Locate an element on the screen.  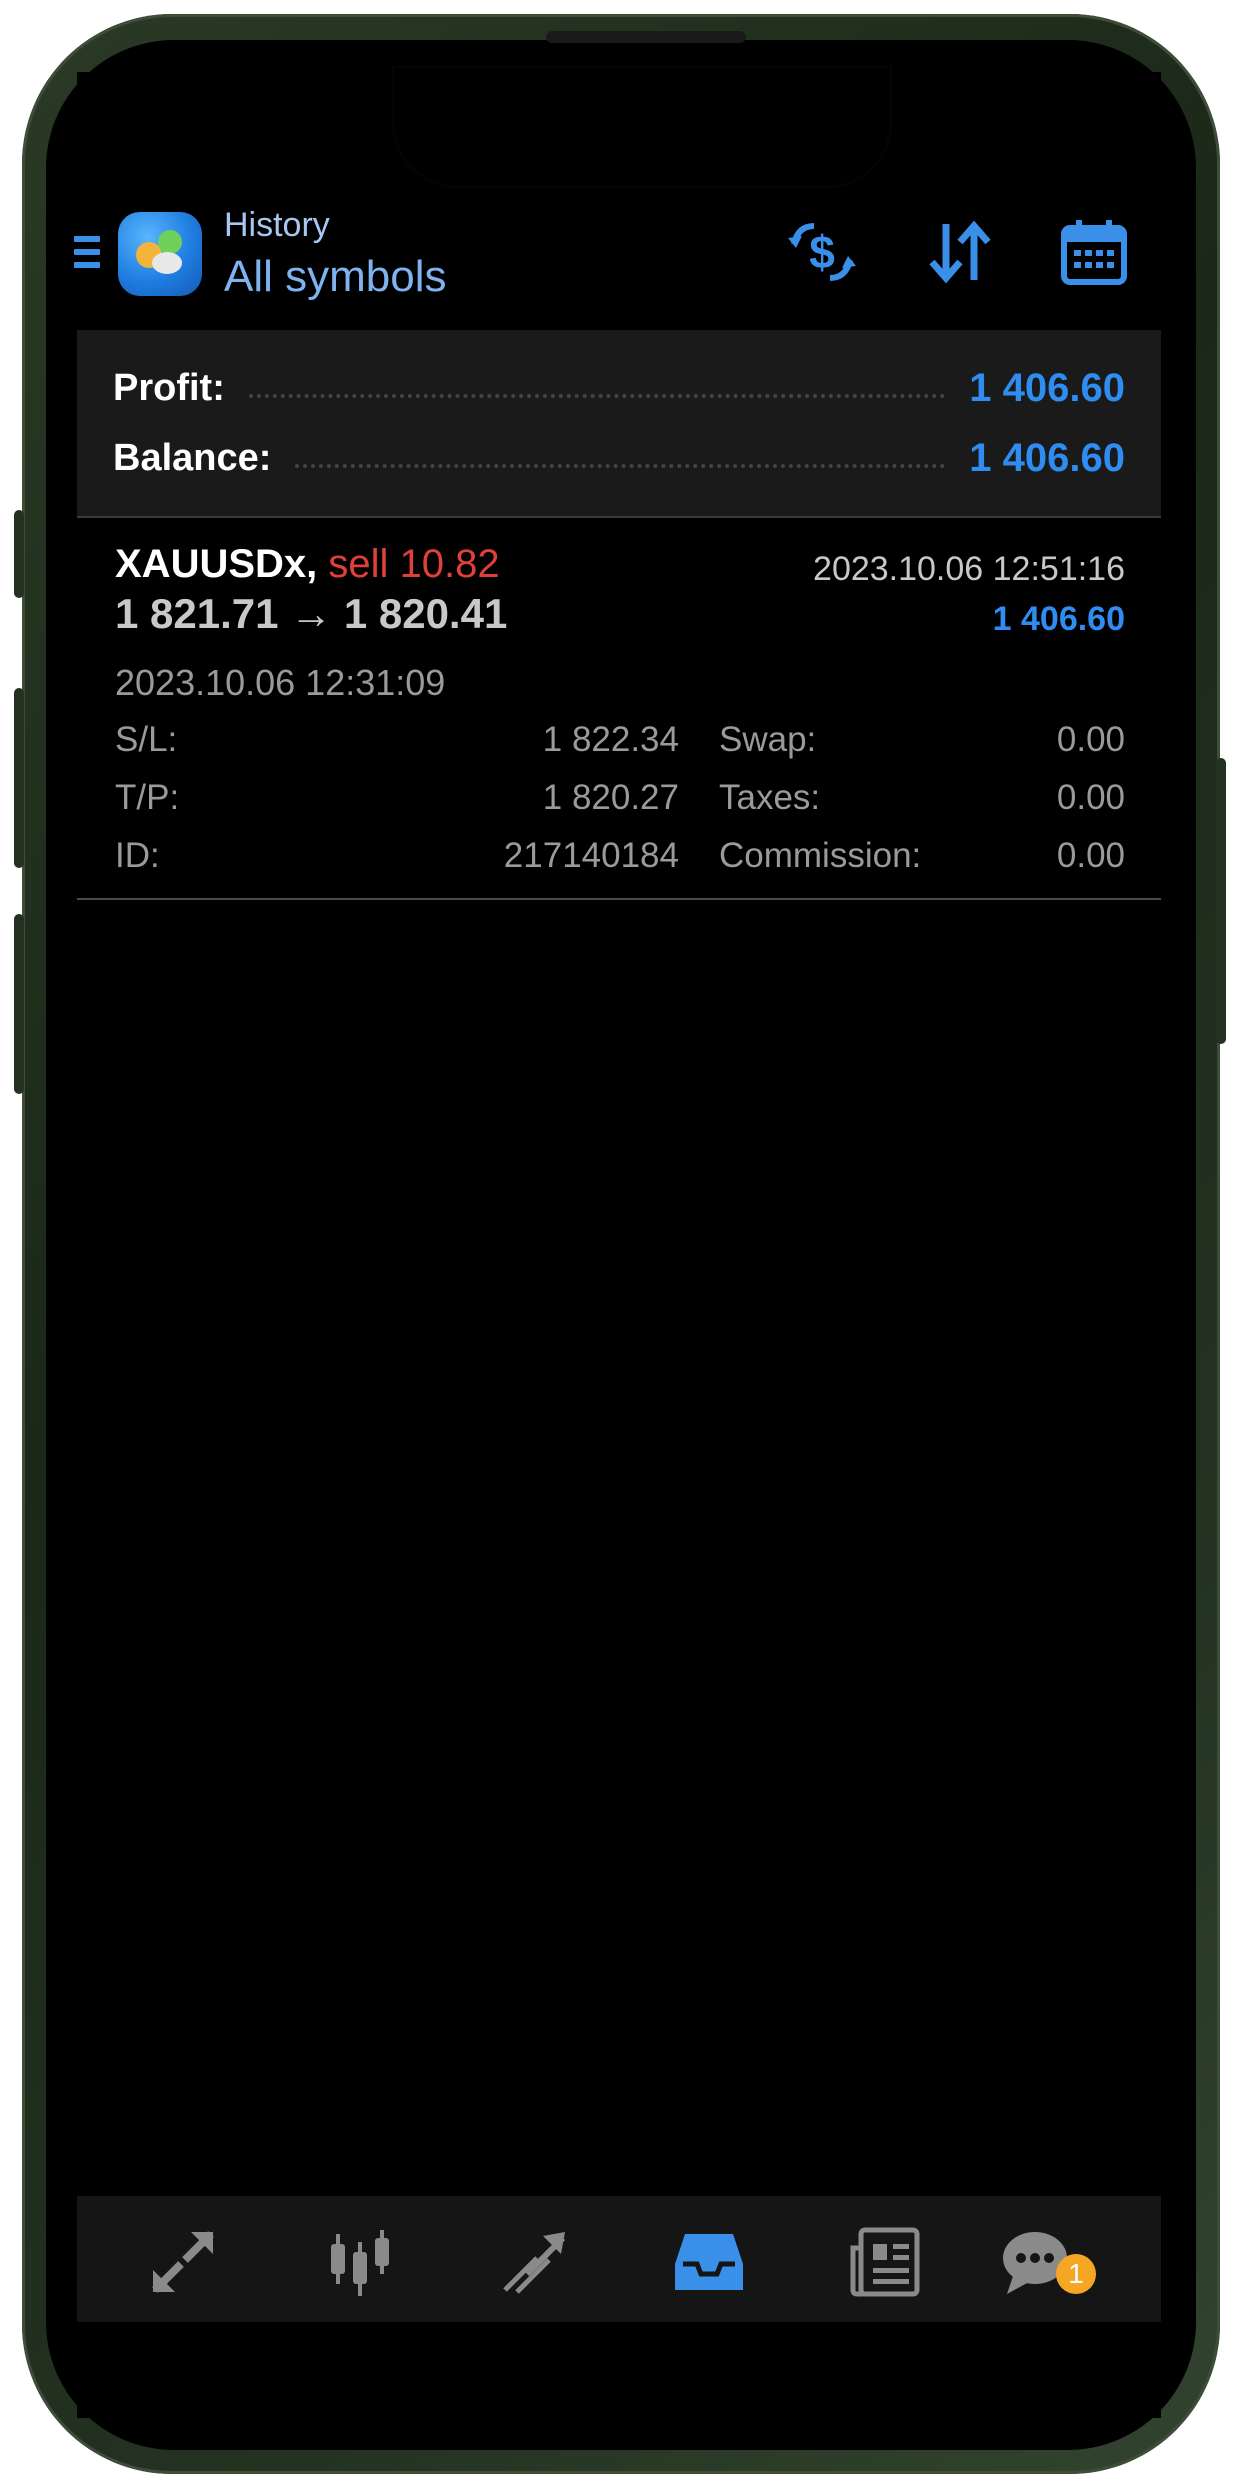
symbol-name: XAUUSDx, is located at coordinates (216, 564).